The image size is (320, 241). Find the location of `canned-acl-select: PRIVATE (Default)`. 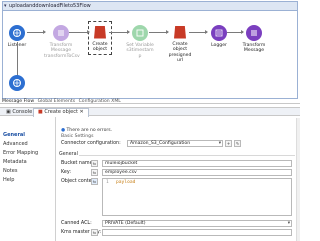

canned-acl-select: PRIVATE (Default) is located at coordinates (197, 223).